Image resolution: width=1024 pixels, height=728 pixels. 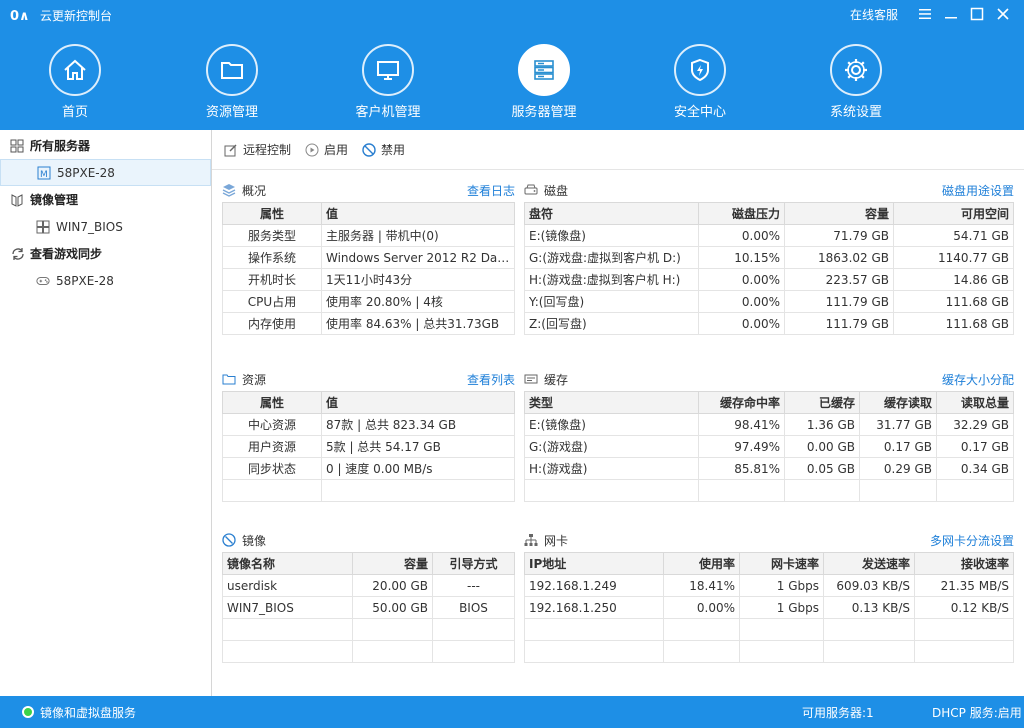 What do you see at coordinates (388, 84) in the screenshot?
I see `nav-clients: 客户机管理` at bounding box center [388, 84].